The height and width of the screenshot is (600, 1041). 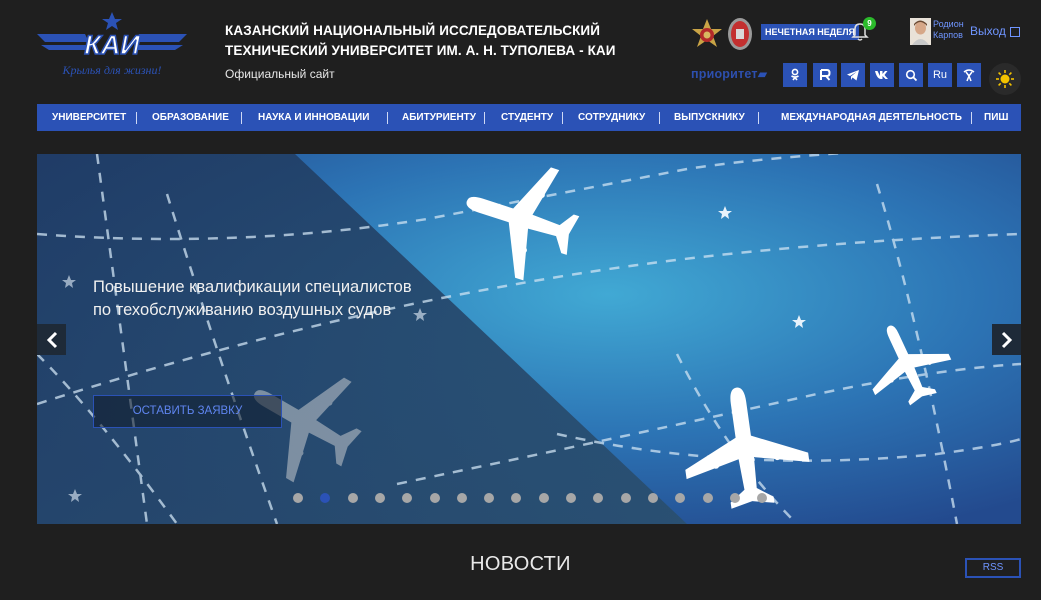 What do you see at coordinates (825, 75) in the screenshot?
I see `rutube-icon` at bounding box center [825, 75].